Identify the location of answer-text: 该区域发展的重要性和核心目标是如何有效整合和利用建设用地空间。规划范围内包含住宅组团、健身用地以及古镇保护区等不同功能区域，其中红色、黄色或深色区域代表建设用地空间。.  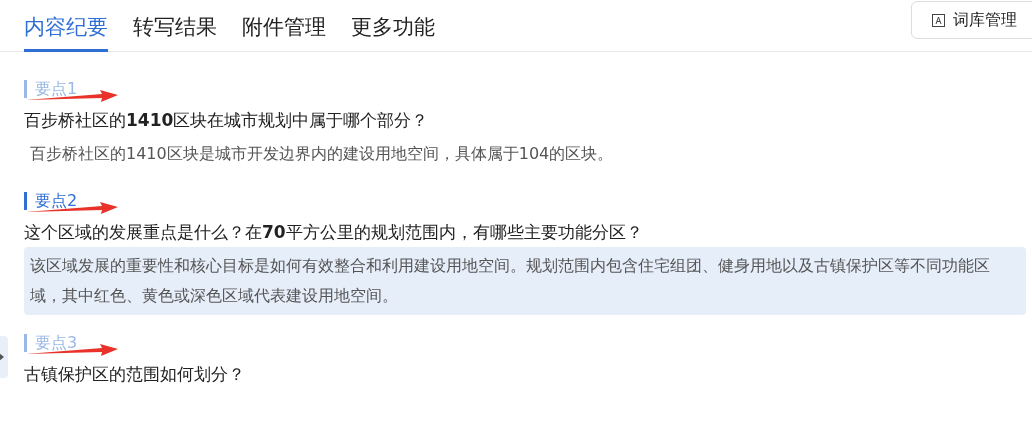
(525, 281).